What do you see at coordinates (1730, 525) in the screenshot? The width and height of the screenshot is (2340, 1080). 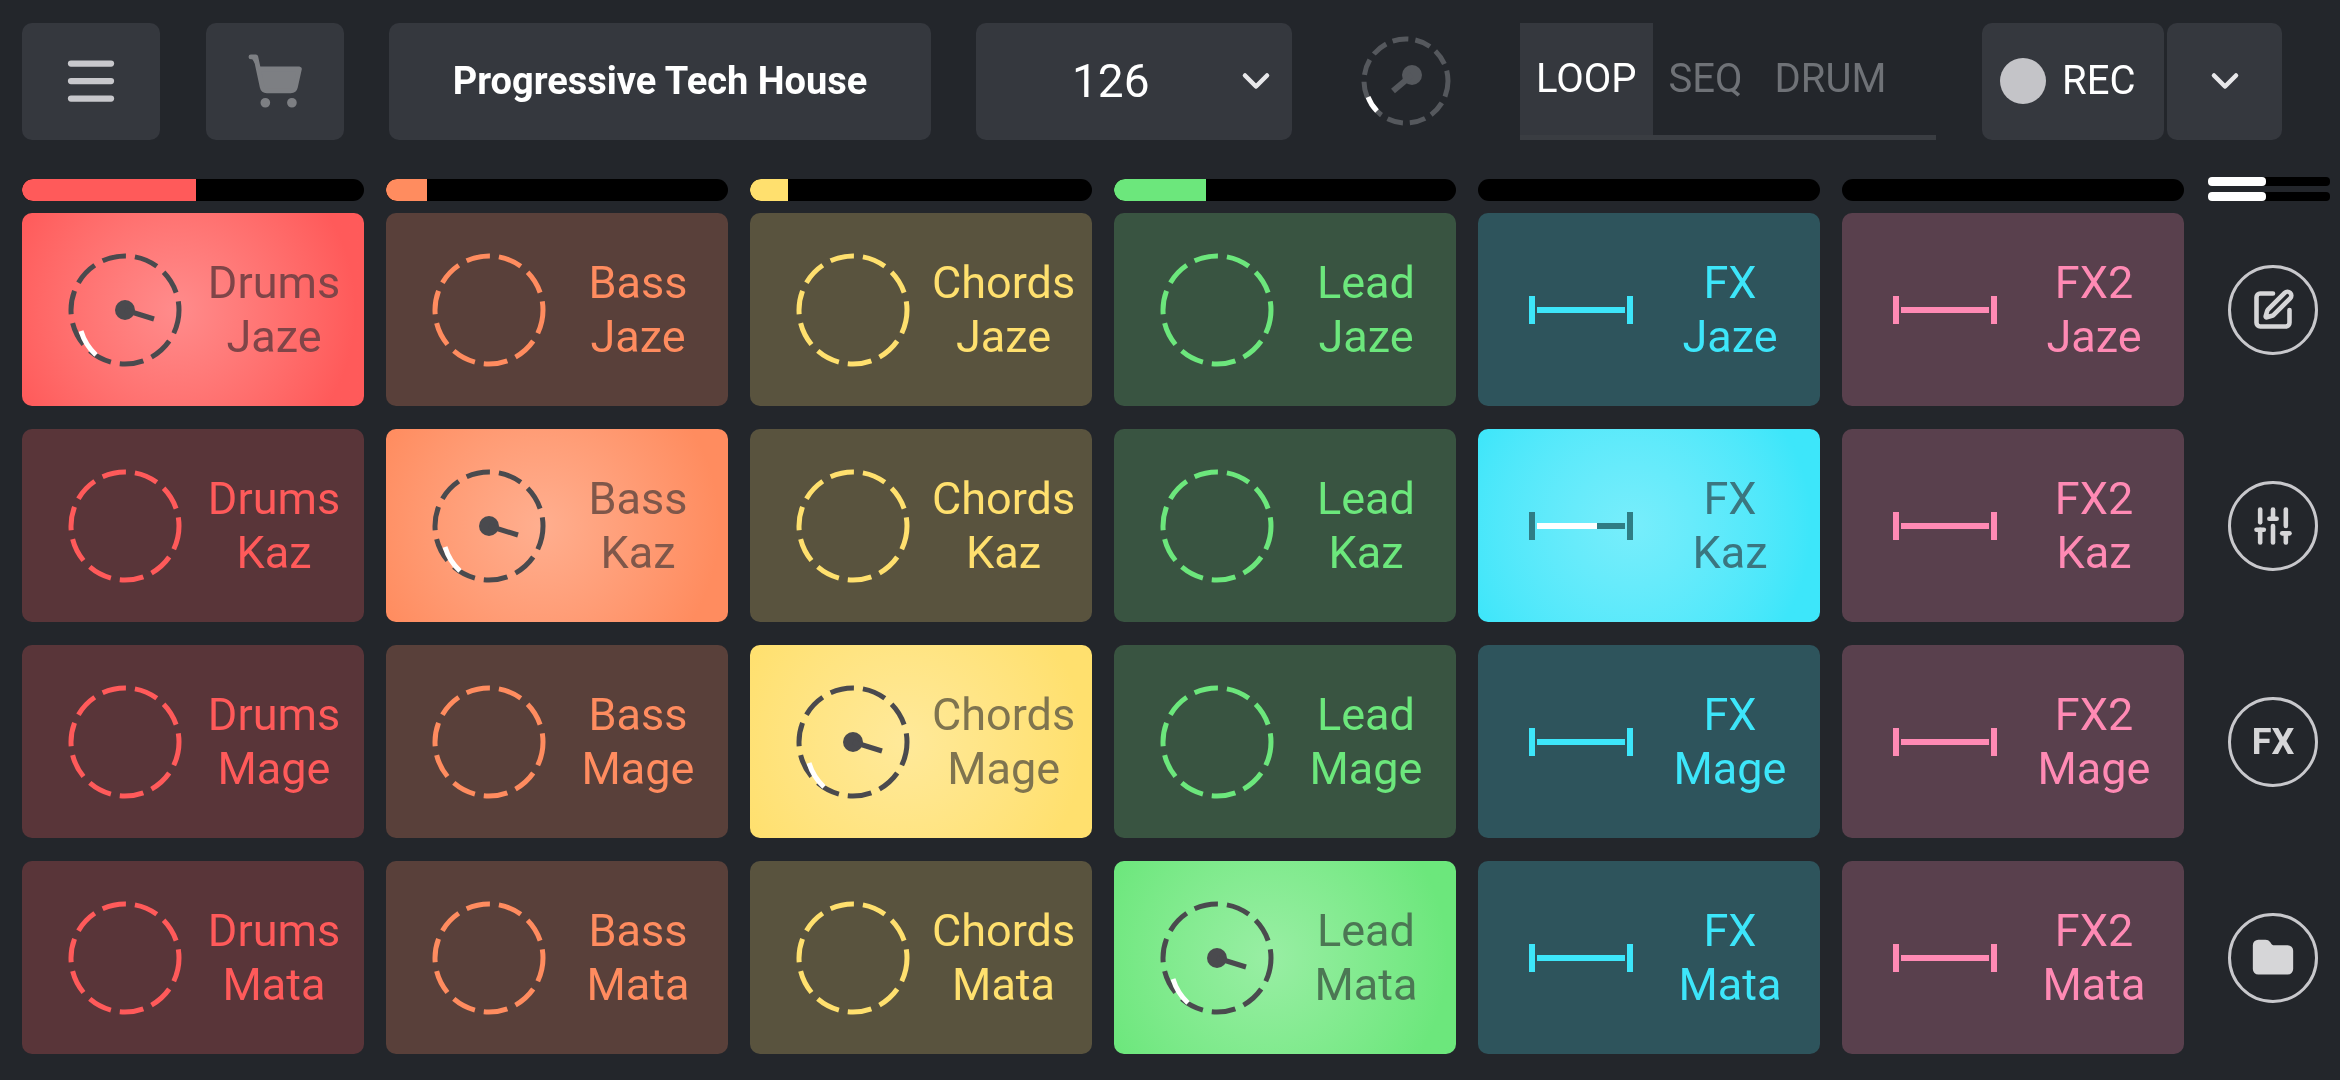 I see `clip-label: FX Kaz` at bounding box center [1730, 525].